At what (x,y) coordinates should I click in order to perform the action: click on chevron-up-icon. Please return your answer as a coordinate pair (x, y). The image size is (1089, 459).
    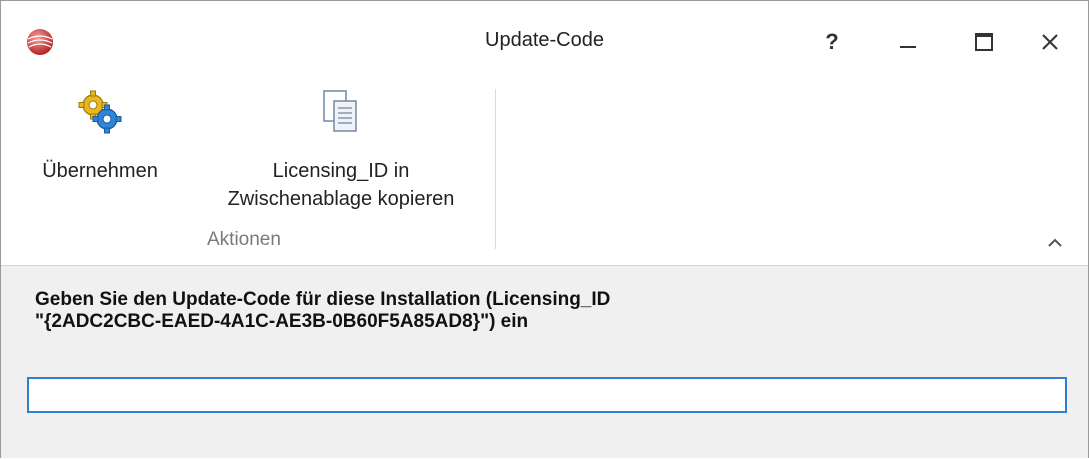
    Looking at the image, I should click on (1055, 243).